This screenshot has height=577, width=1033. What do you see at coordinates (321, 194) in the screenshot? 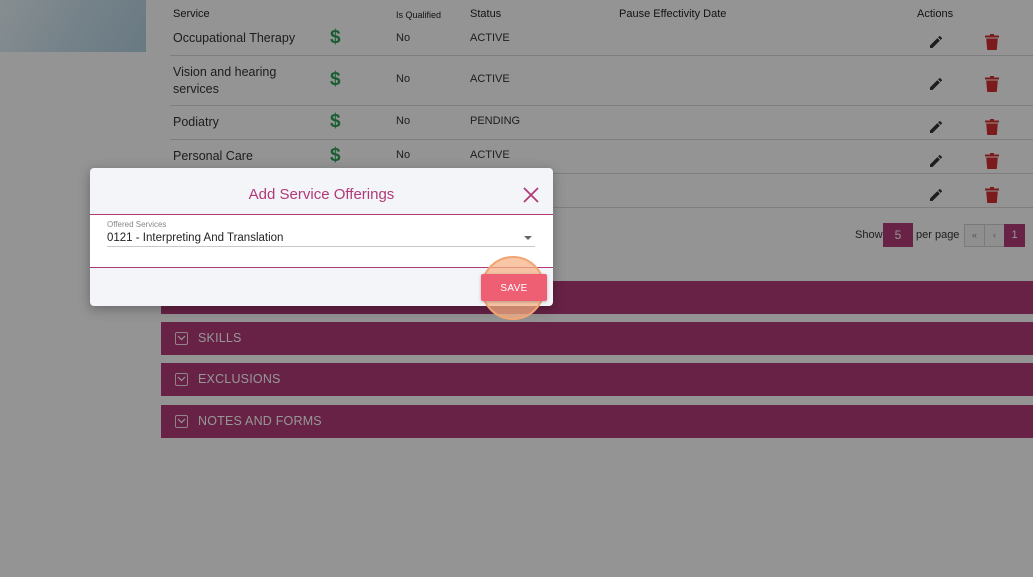
I see `modal-title: Add Service Offerings` at bounding box center [321, 194].